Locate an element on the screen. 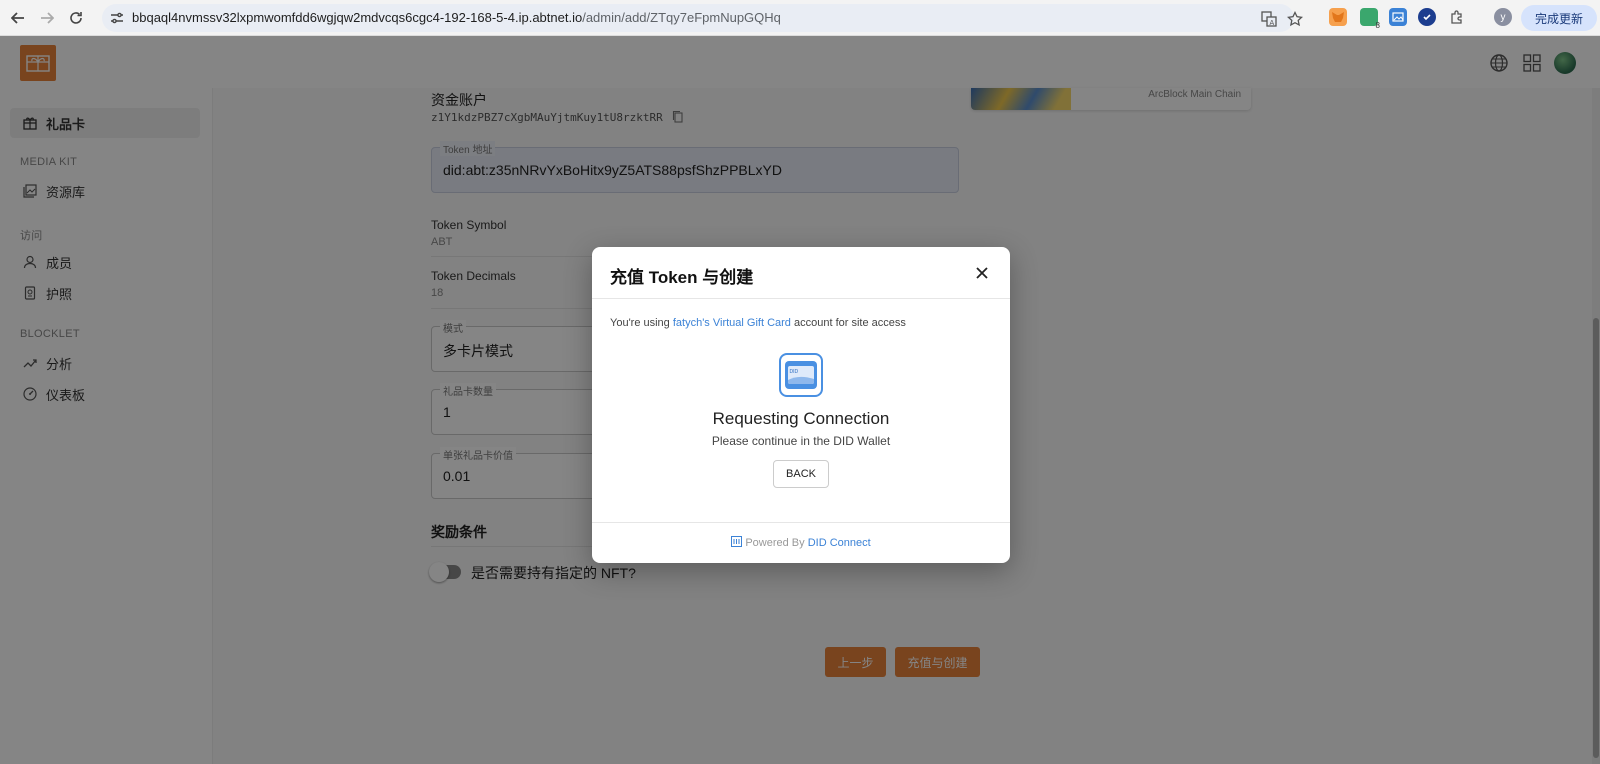  extension-icon: 8 is located at coordinates (1370, 19).